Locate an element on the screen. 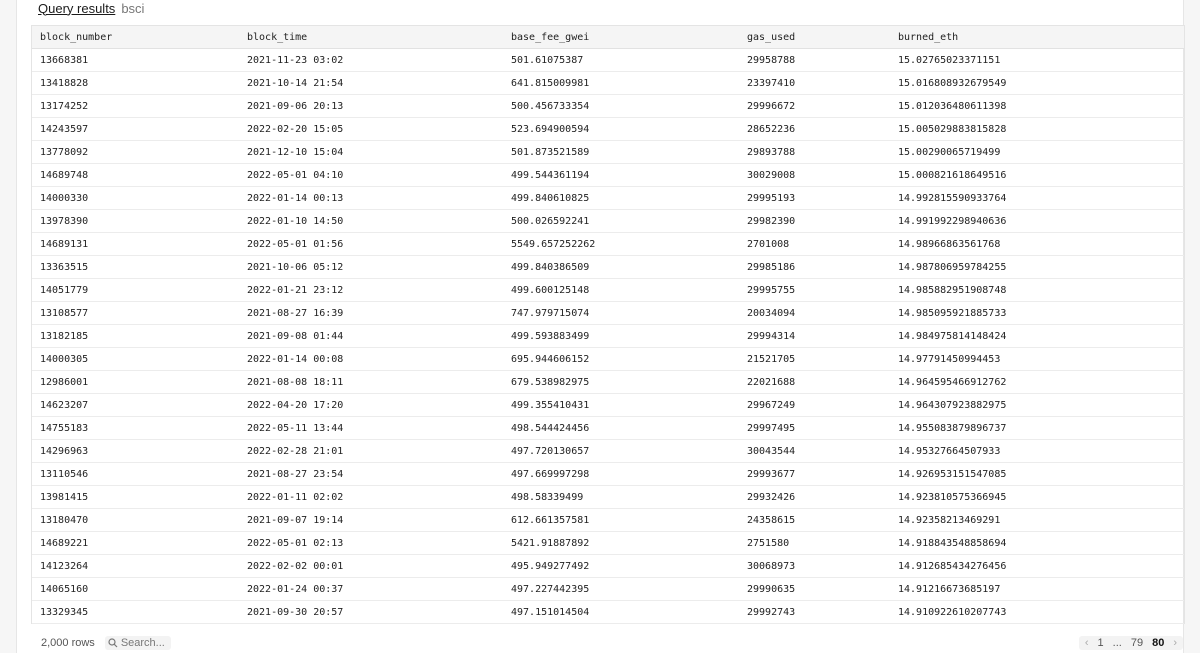 The image size is (1200, 653). column-header-burned-eth: burned_eth is located at coordinates (1037, 37).